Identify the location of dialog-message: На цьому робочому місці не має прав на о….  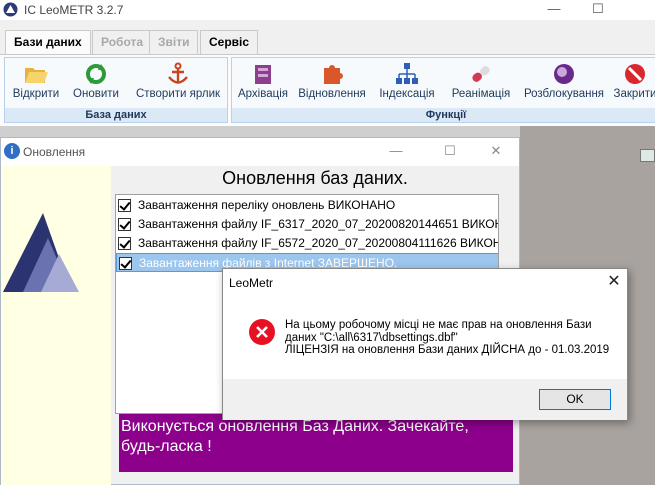
(455, 338).